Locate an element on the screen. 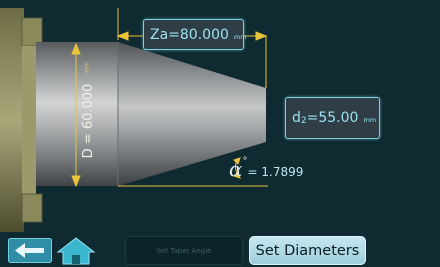 Image resolution: width=440 pixels, height=267 pixels. diameter-value: D = 60.000 is located at coordinates (88, 121).